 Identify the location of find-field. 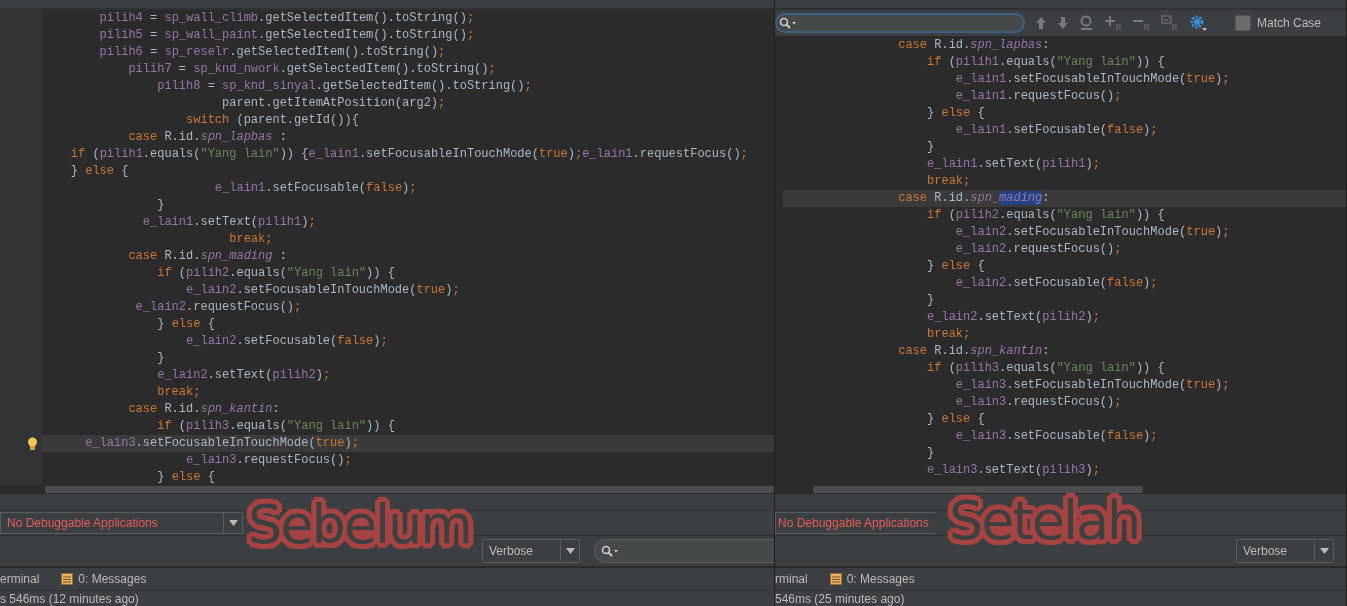
(900, 23).